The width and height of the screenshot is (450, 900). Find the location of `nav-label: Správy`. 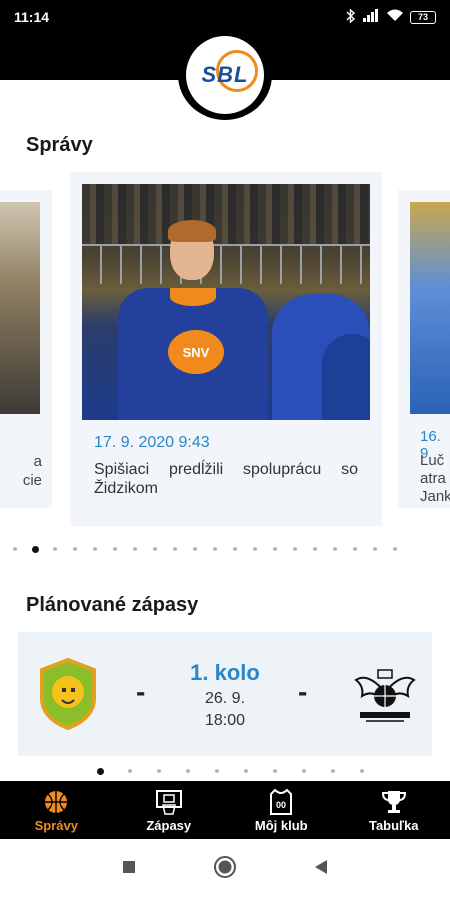

nav-label: Správy is located at coordinates (56, 825).